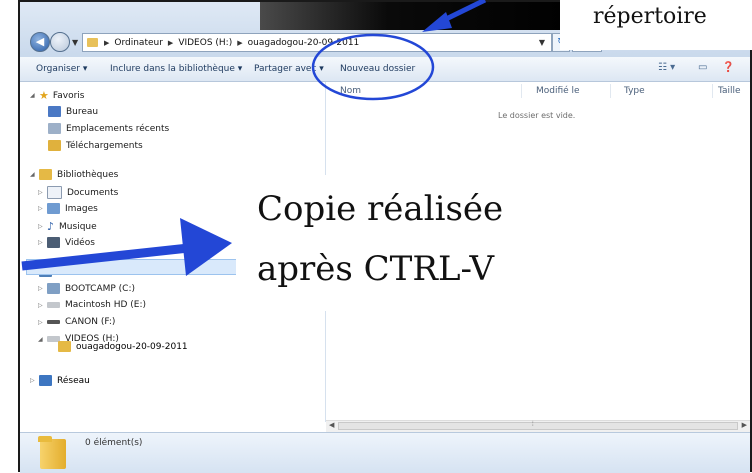  What do you see at coordinates (81, 208) in the screenshot?
I see `pictures-label: Images` at bounding box center [81, 208].